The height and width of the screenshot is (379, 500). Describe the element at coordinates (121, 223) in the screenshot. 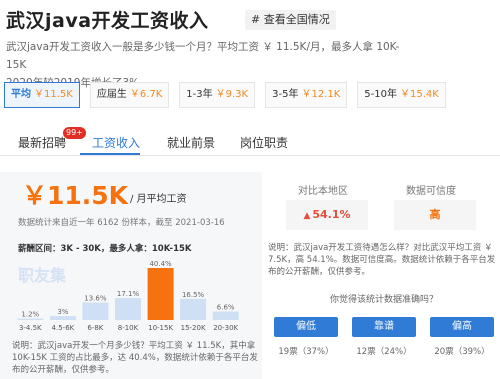

I see `sample-stats: 数据统计来自近一年 6162 份样本，截至 2021-03-16` at that location.